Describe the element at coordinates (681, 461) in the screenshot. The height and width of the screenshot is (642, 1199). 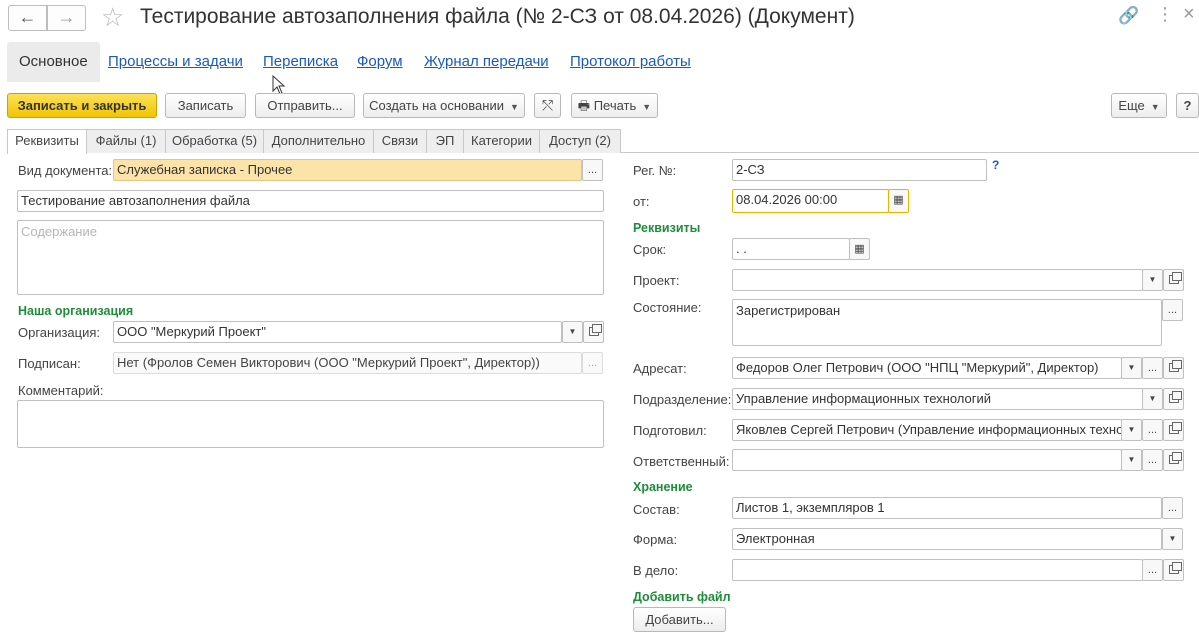
I see `responsible-label: Ответственный:` at that location.